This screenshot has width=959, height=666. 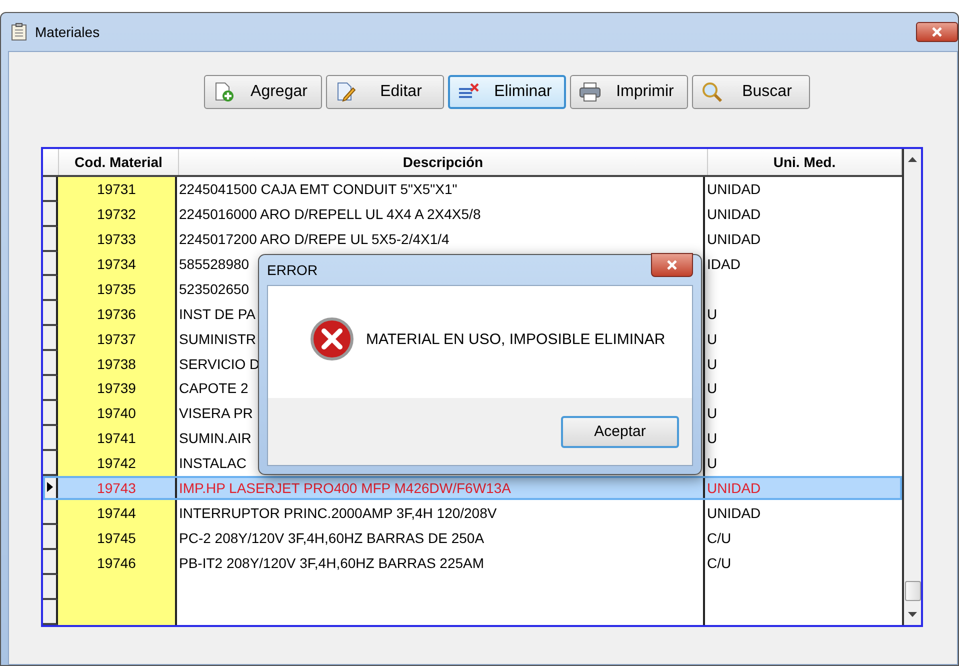 What do you see at coordinates (117, 537) in the screenshot?
I see `table-cell: 19745` at bounding box center [117, 537].